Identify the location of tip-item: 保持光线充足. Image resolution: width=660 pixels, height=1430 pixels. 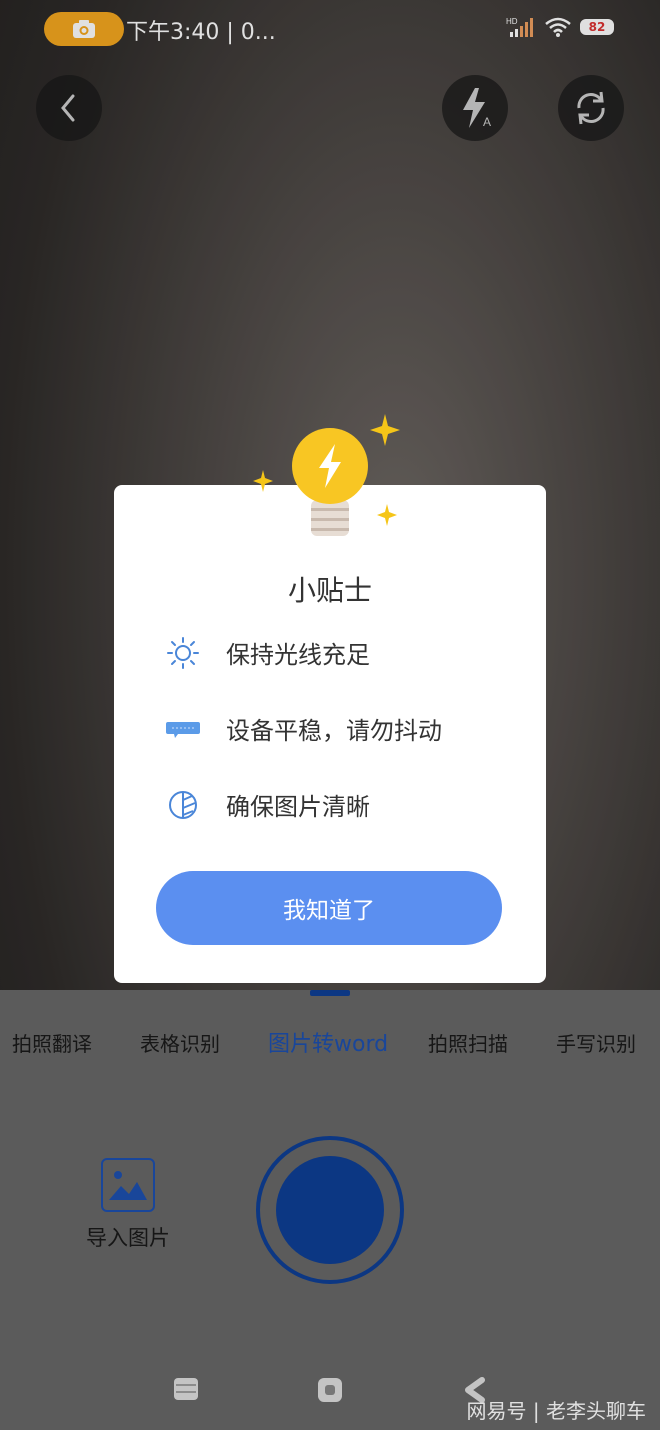
(268, 652).